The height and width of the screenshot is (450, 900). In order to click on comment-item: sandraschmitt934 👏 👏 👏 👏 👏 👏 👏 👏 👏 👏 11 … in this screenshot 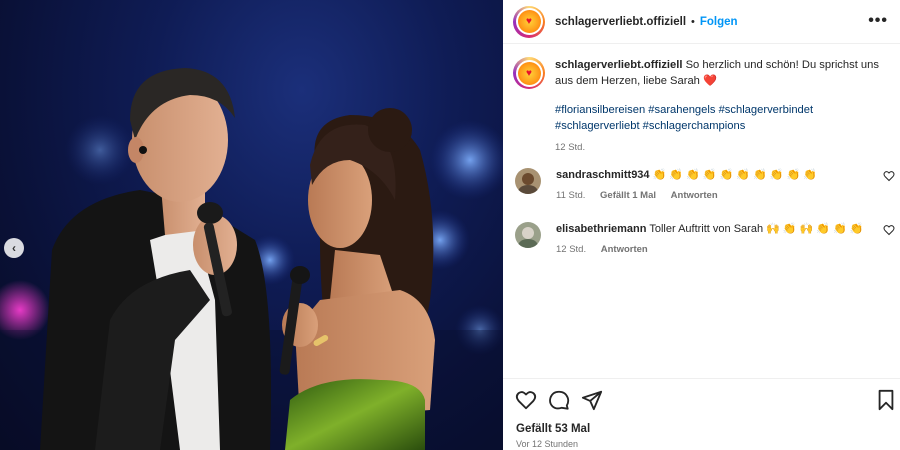, I will do `click(705, 185)`.